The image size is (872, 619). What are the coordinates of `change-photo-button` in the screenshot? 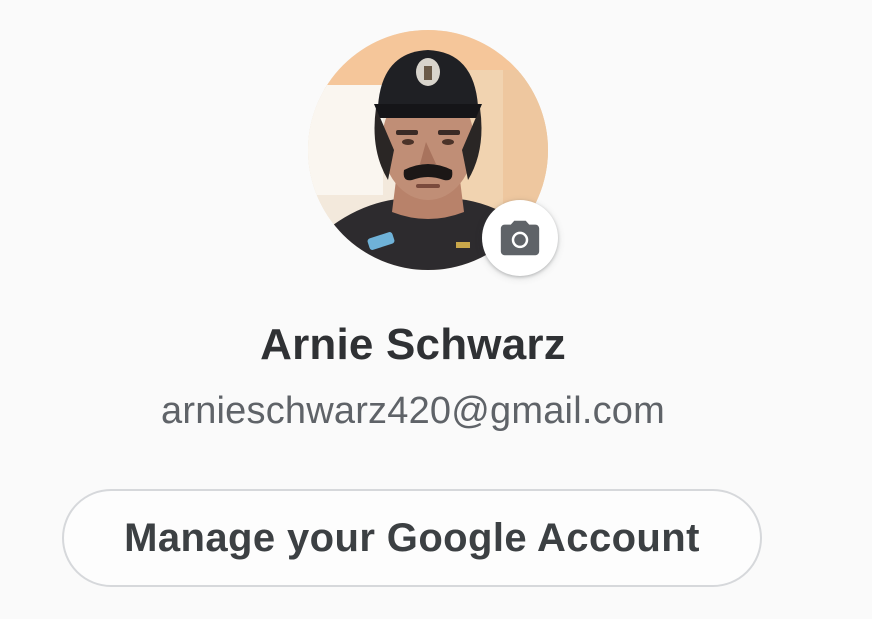 It's located at (520, 238).